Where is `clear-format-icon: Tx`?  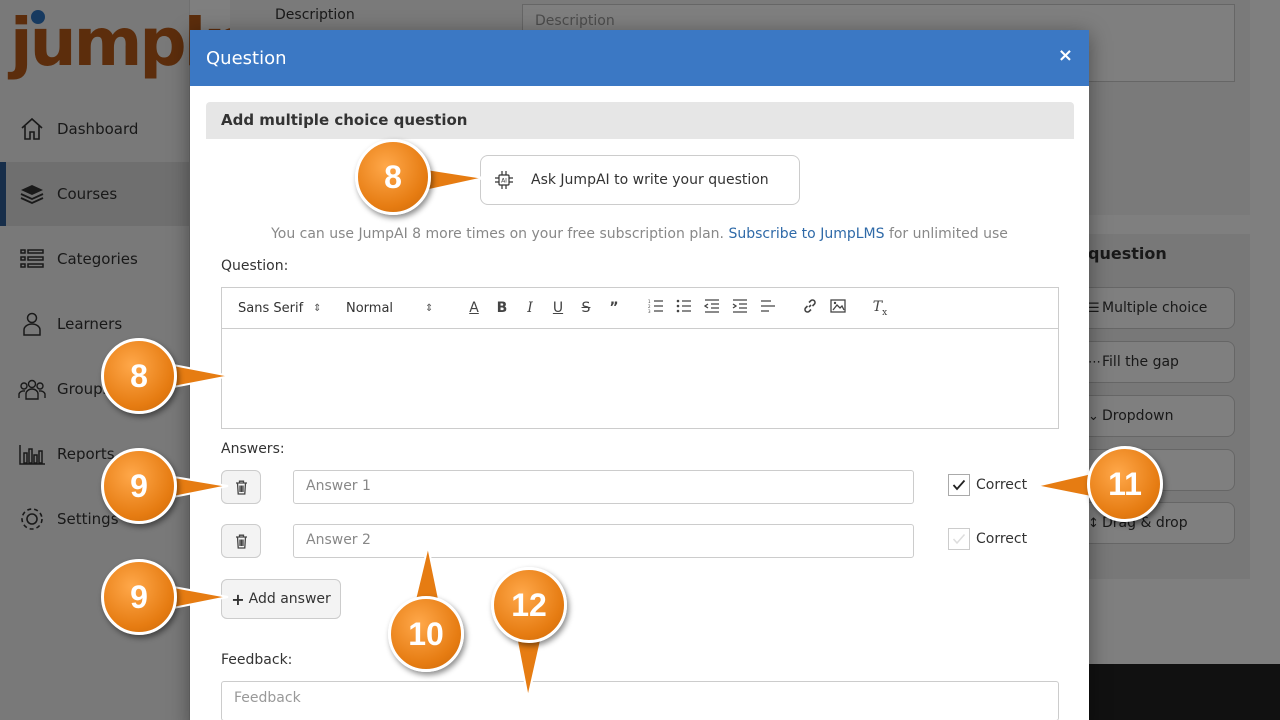 clear-format-icon: Tx is located at coordinates (880, 308).